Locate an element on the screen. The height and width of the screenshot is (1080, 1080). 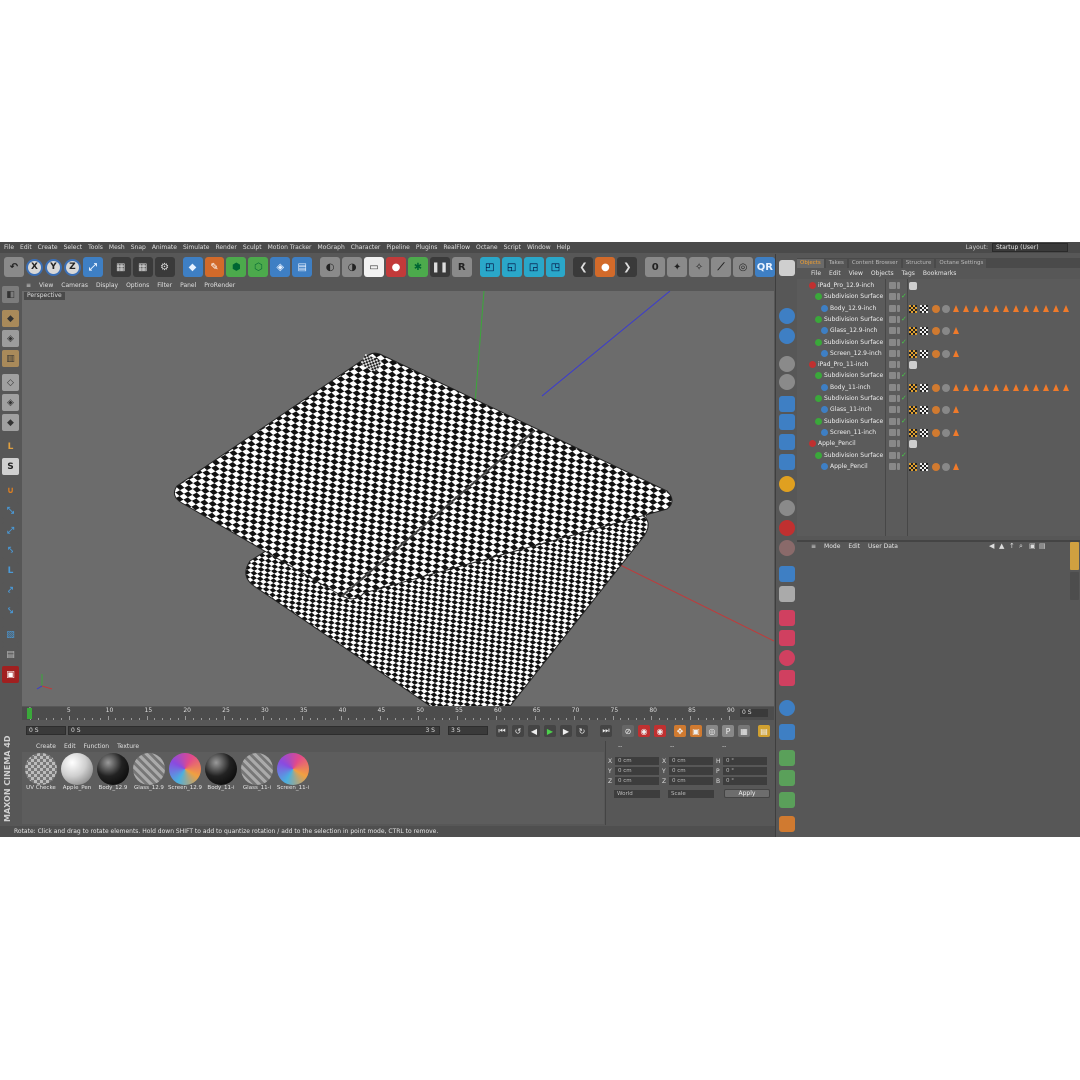
viewport-menu-prorender: ProRender is located at coordinates (219, 285).